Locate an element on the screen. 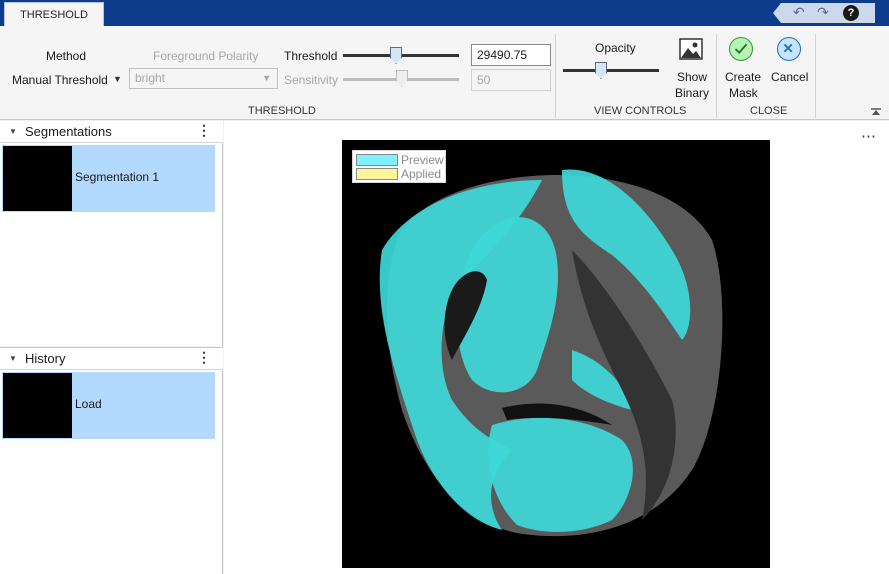 This screenshot has height=574, width=889. quick-access-toolbar: ↶ ↷ ? is located at coordinates (824, 13).